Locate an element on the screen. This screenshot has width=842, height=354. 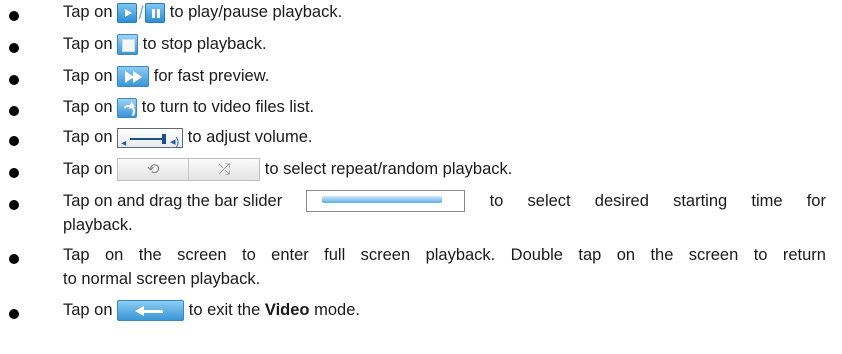
progress-bar-slider-icon is located at coordinates (386, 201).